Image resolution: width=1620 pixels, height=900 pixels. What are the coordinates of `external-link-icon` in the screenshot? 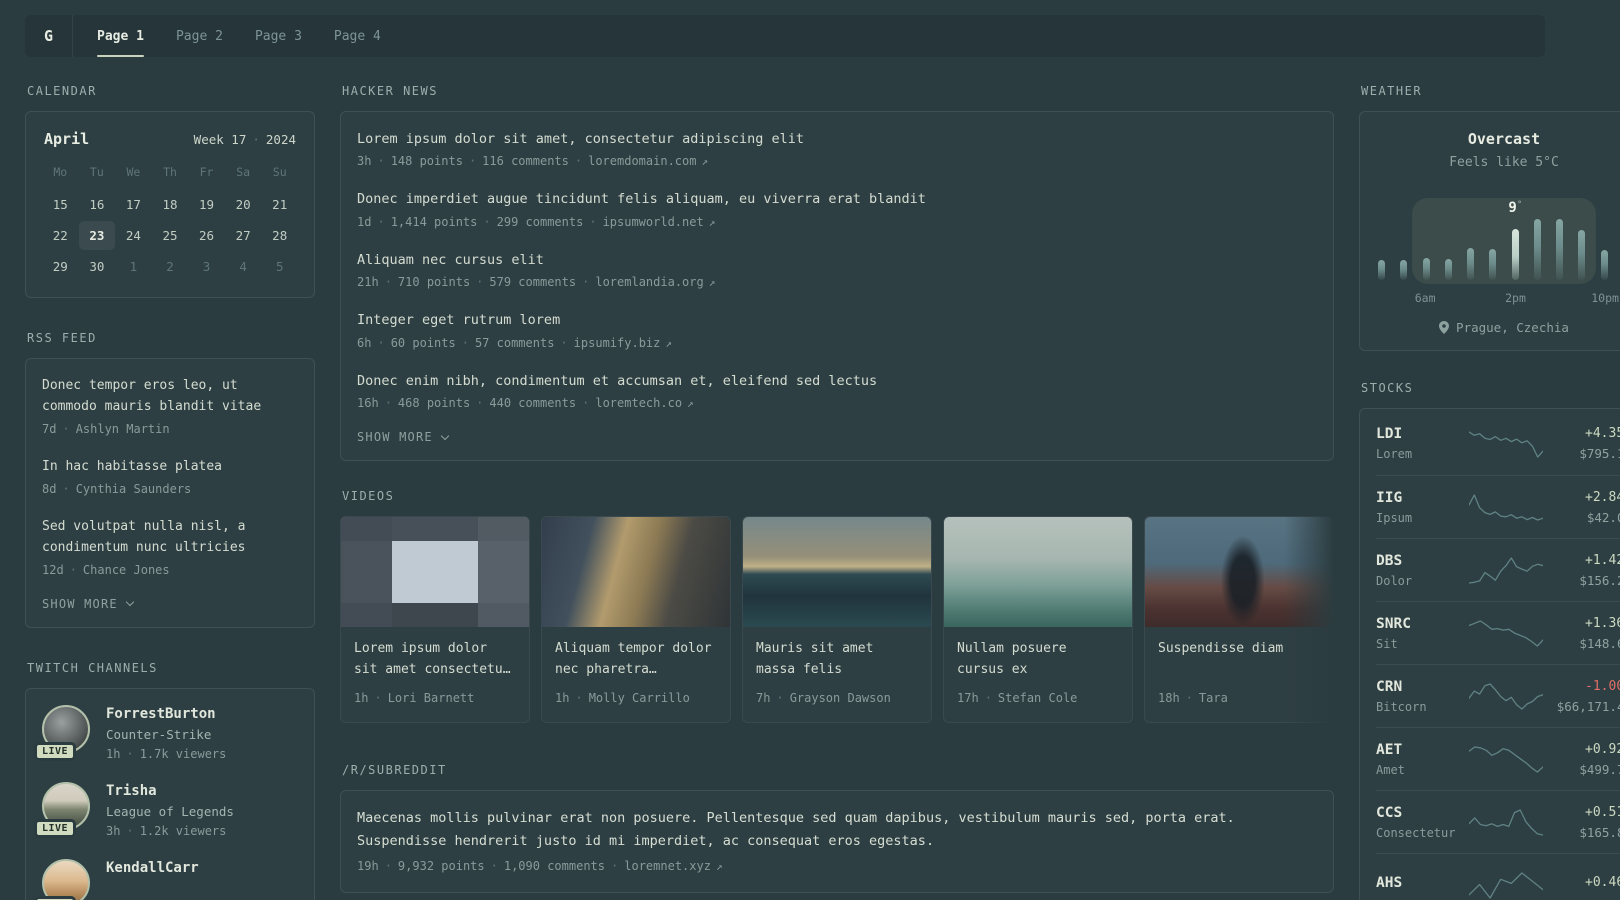 It's located at (688, 403).